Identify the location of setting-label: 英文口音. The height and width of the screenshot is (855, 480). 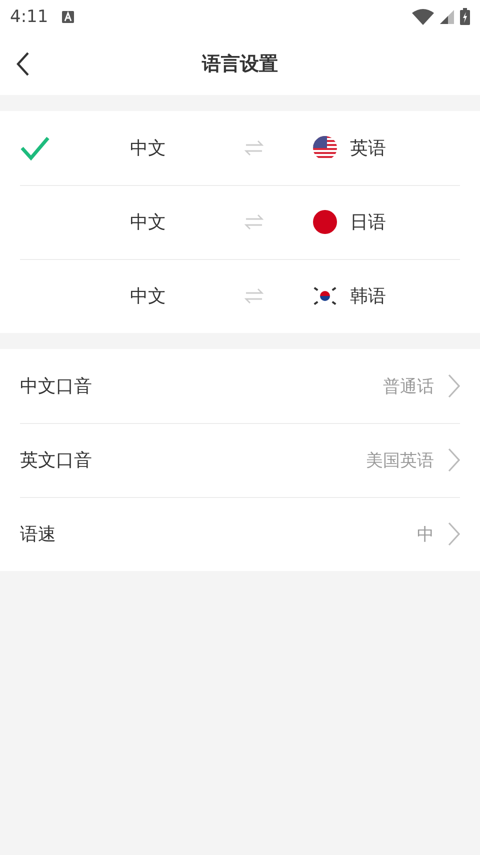
(56, 460).